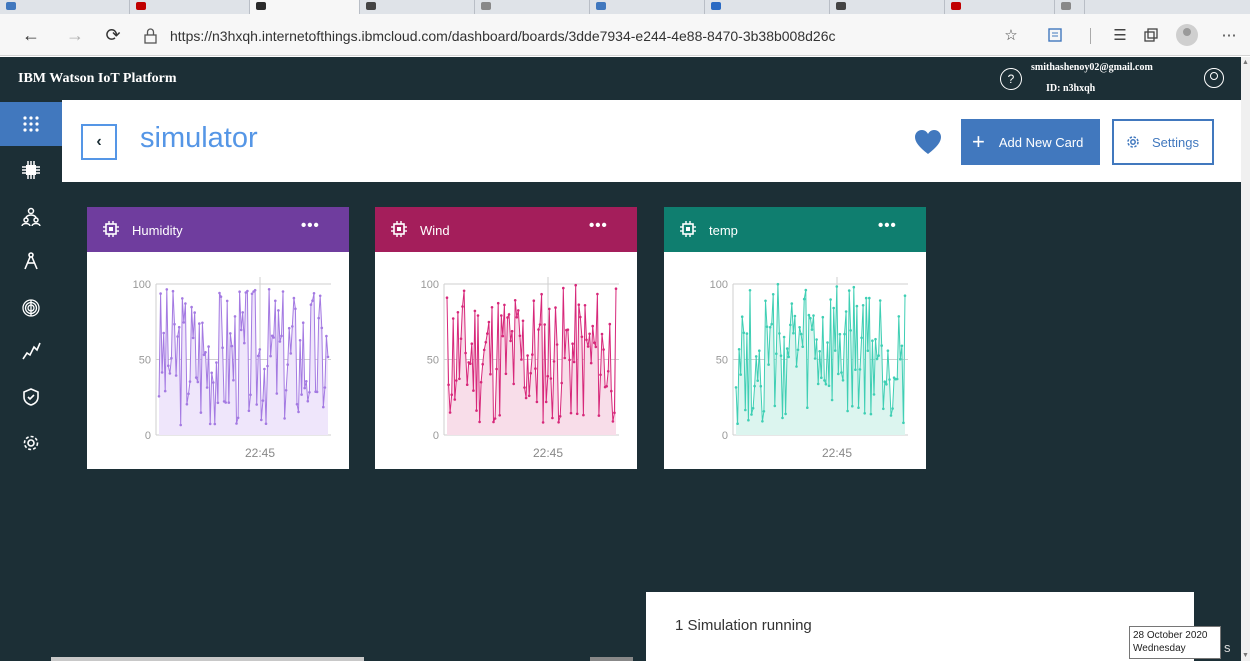 This screenshot has width=1250, height=661. I want to click on usage-chart-icon, so click(31, 351).